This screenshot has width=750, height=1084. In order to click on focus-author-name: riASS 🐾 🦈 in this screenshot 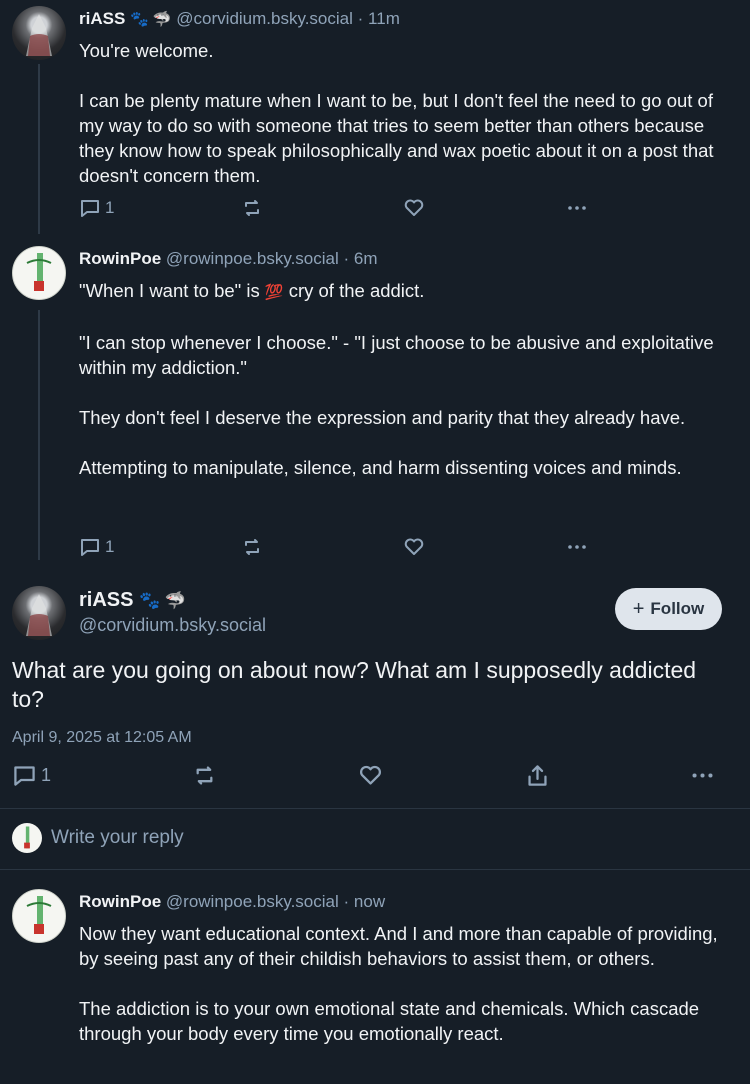, I will do `click(132, 600)`.